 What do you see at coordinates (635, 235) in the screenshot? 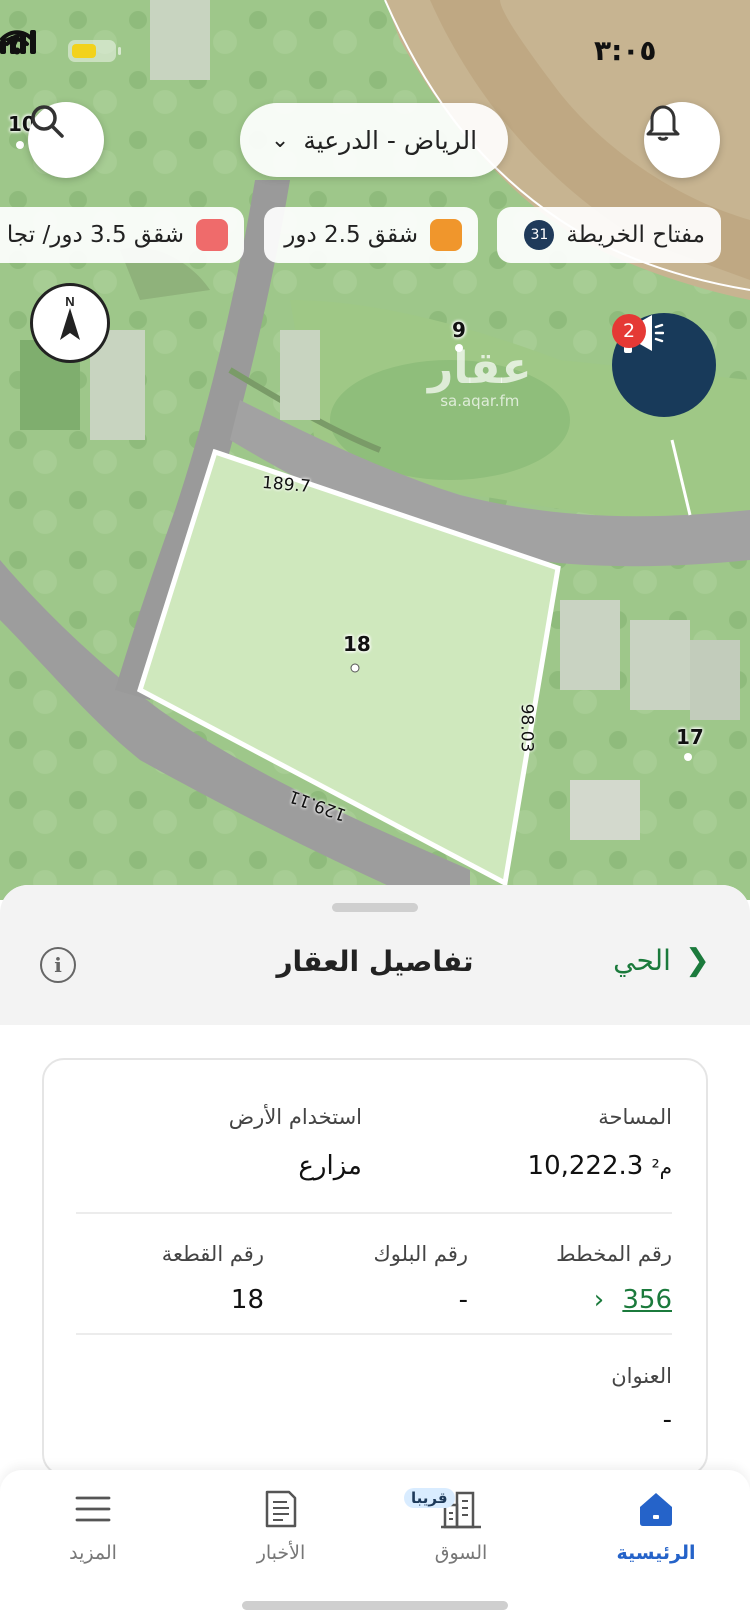
I see `map-key-label: مفتاح الخريطة` at bounding box center [635, 235].